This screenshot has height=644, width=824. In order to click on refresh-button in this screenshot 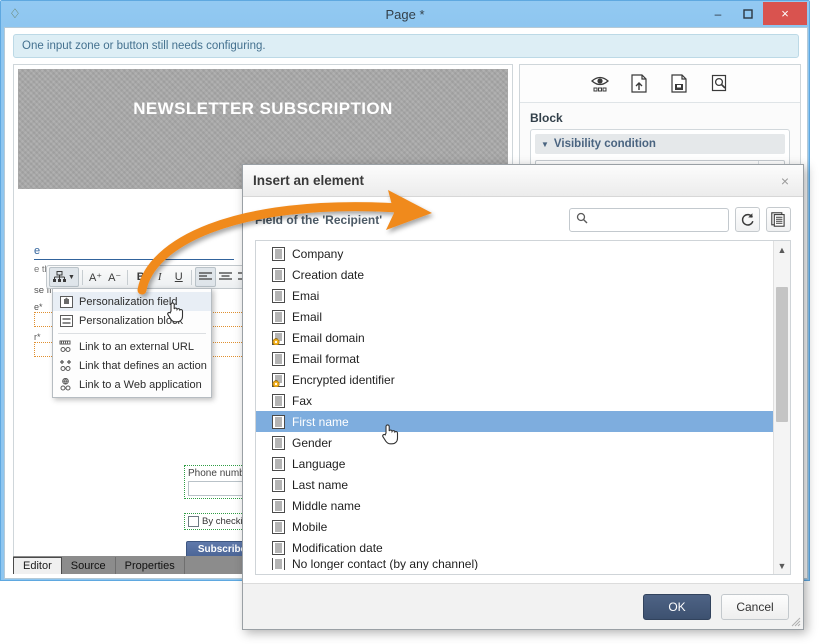, I will do `click(747, 219)`.